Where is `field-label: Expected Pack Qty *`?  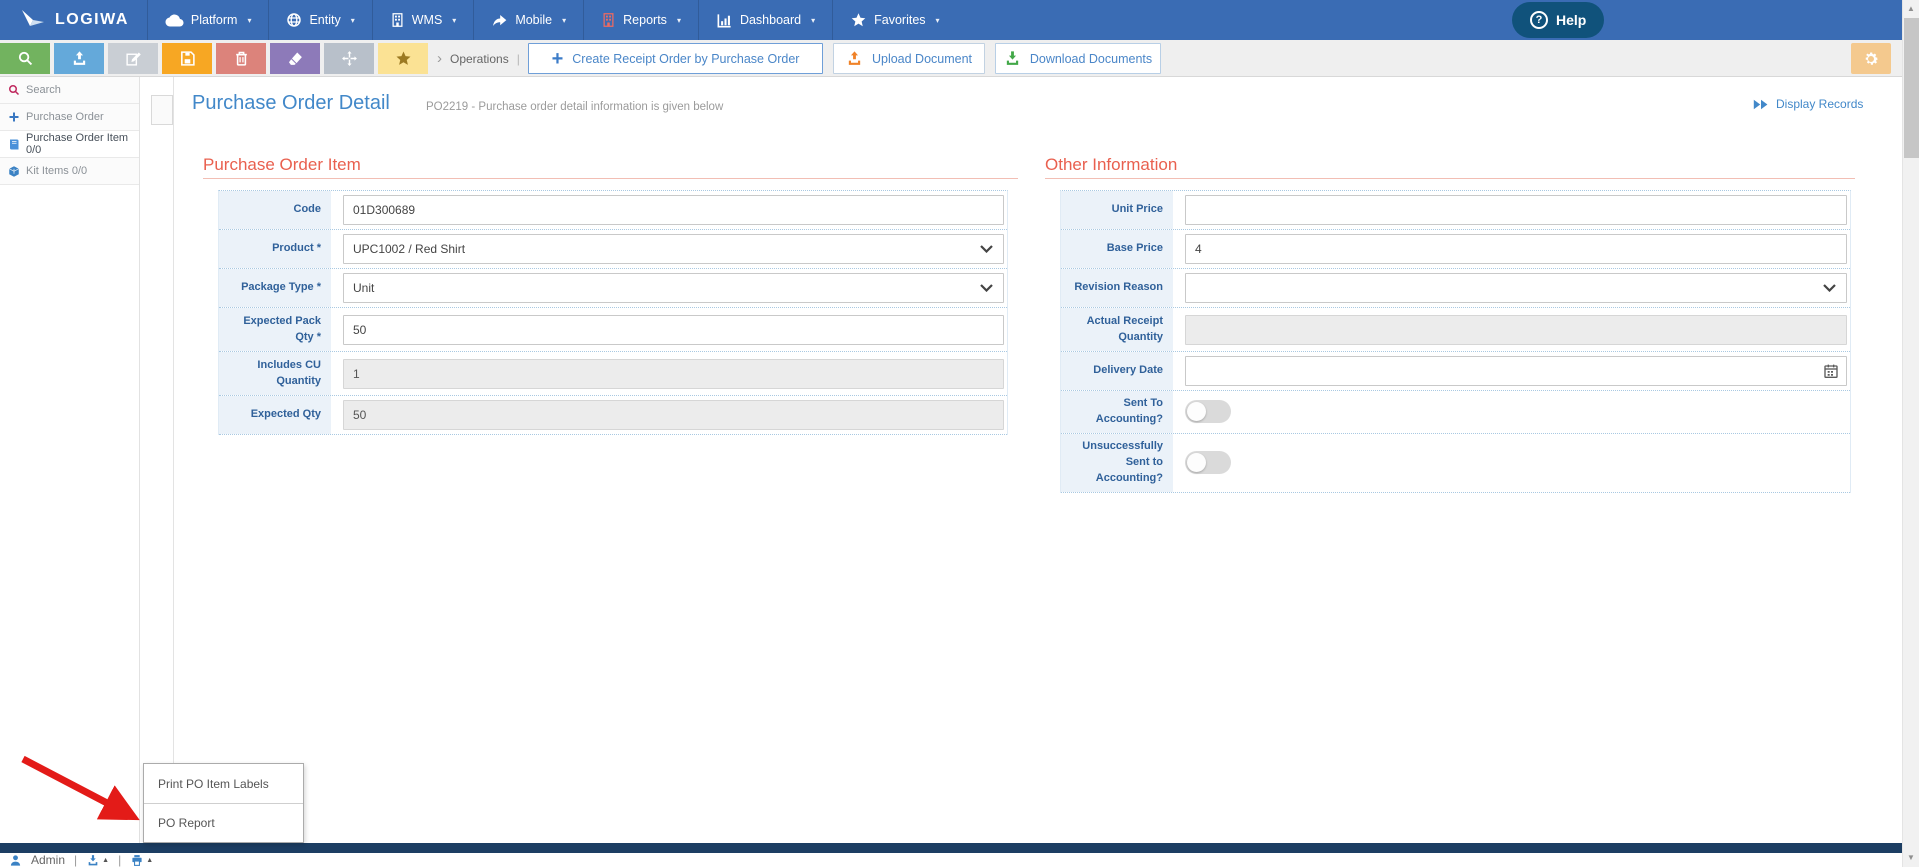 field-label: Expected Pack Qty * is located at coordinates (275, 329).